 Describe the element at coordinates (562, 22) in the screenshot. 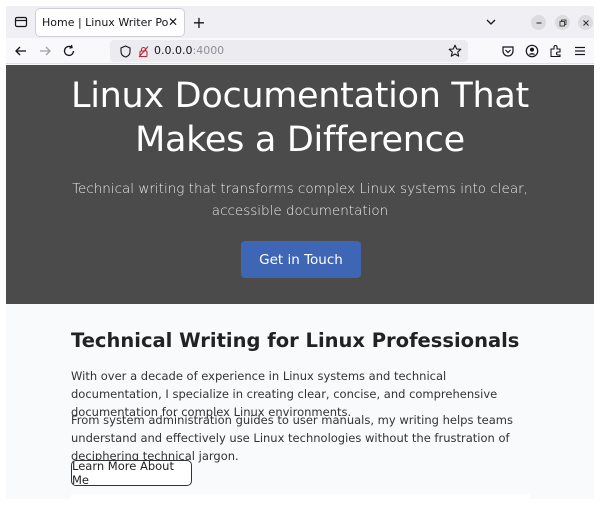

I see `restore-icon` at that location.